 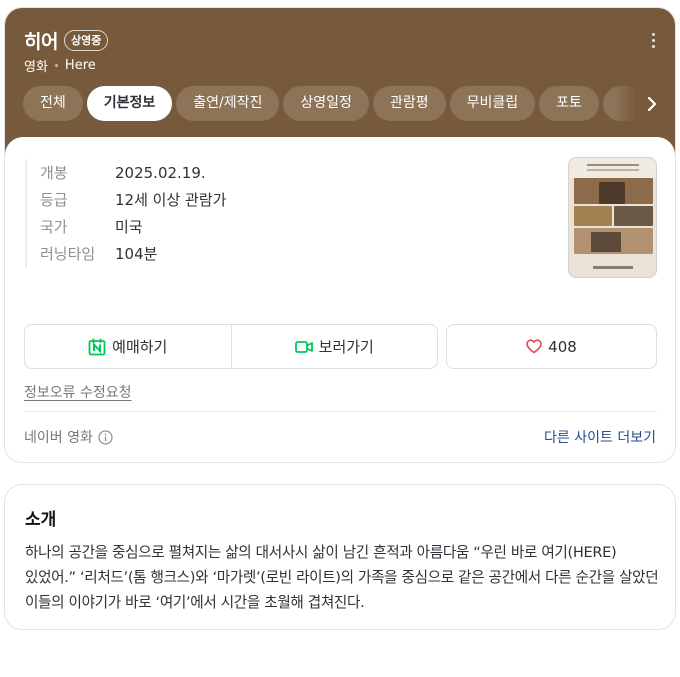 What do you see at coordinates (41, 520) in the screenshot?
I see `intro-heading: 소개` at bounding box center [41, 520].